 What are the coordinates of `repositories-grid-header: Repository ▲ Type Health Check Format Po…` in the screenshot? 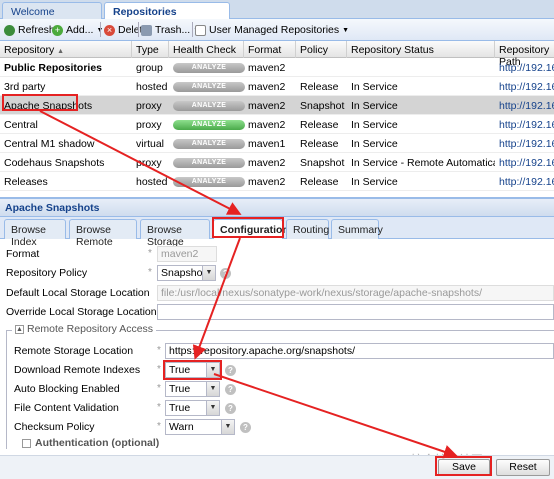 It's located at (277, 54).